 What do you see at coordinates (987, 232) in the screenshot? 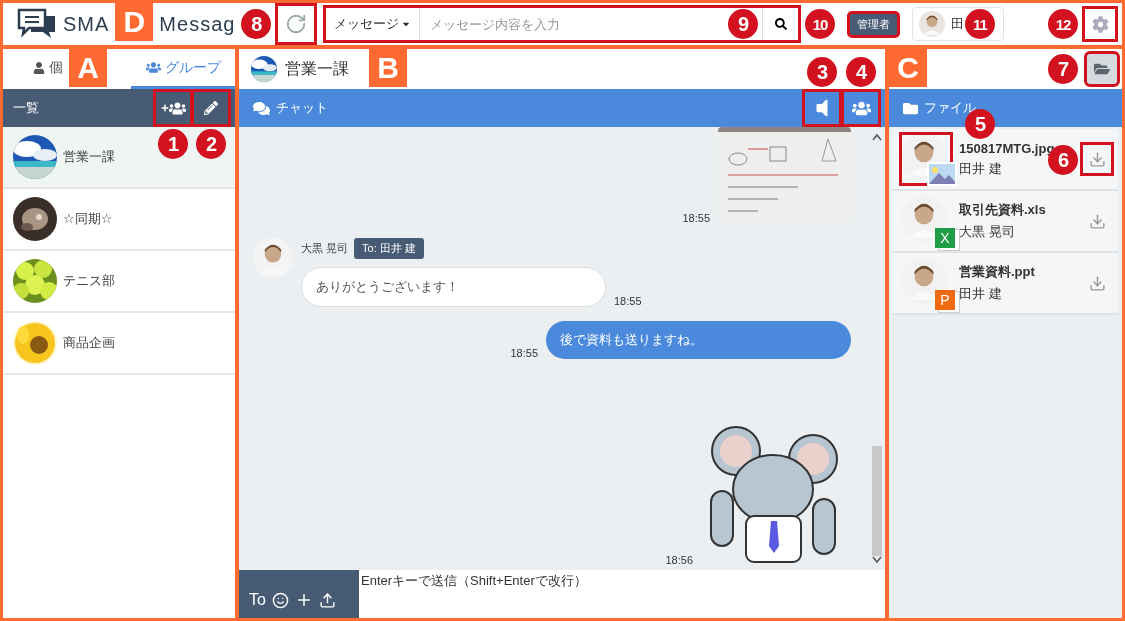
I see `uploader-name: 大黒 晃司` at bounding box center [987, 232].